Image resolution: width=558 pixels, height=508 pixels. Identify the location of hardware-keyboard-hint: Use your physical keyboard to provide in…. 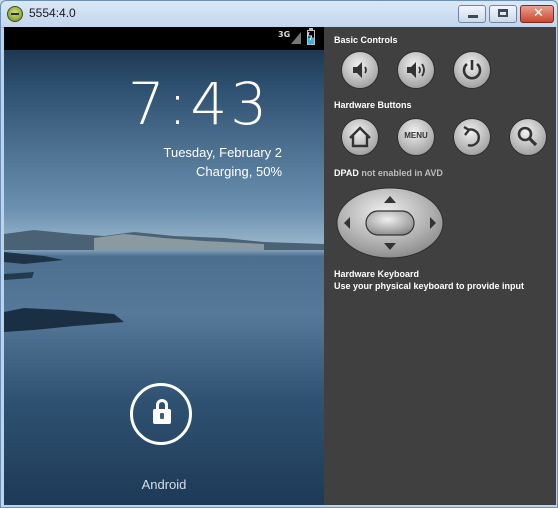
(429, 286).